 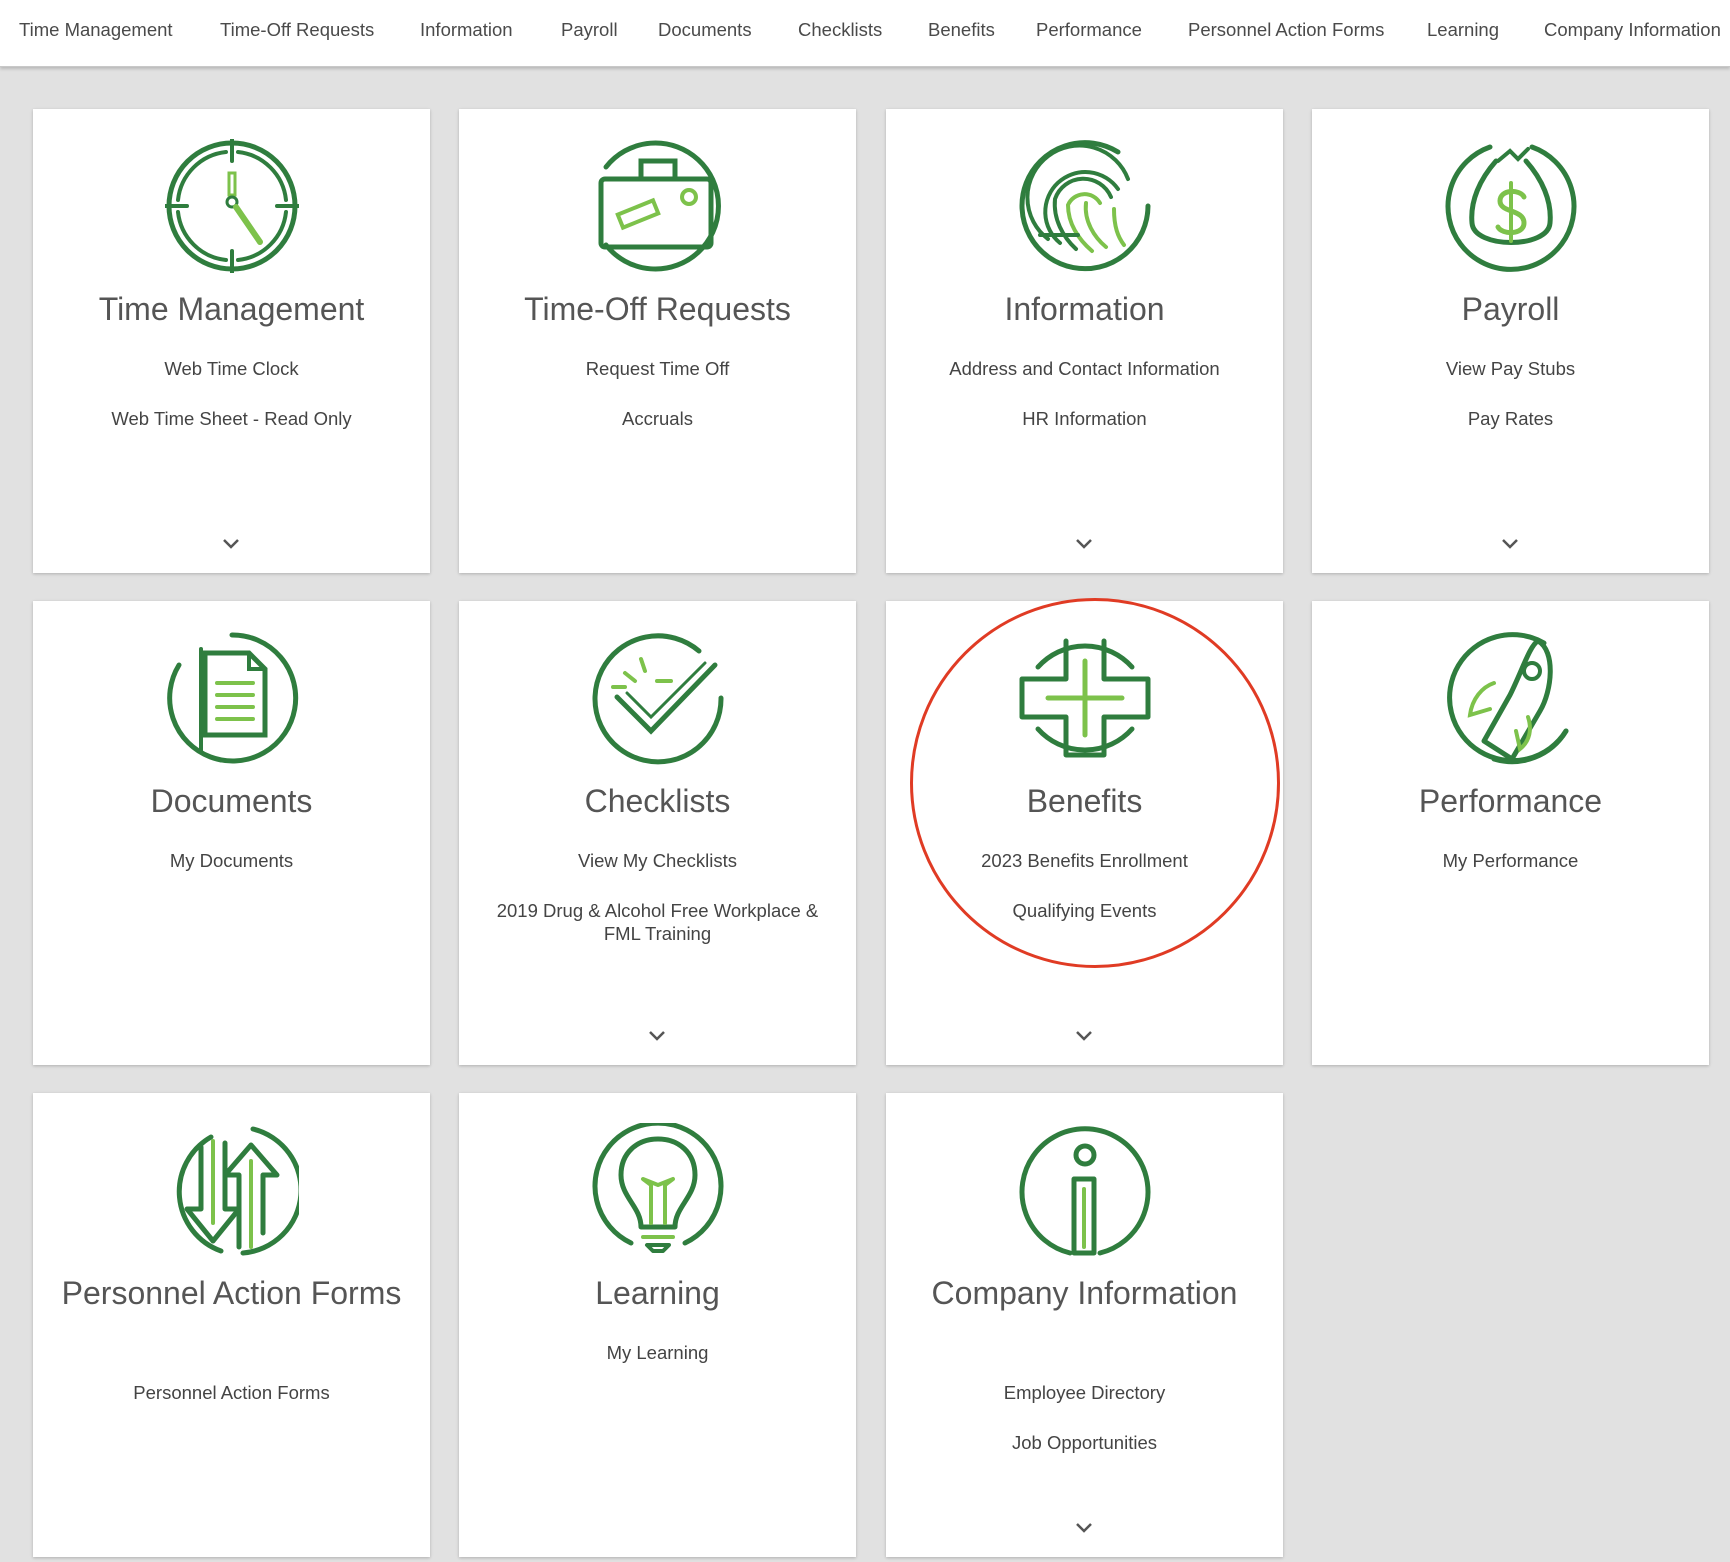 What do you see at coordinates (1511, 698) in the screenshot?
I see `rocket-icon` at bounding box center [1511, 698].